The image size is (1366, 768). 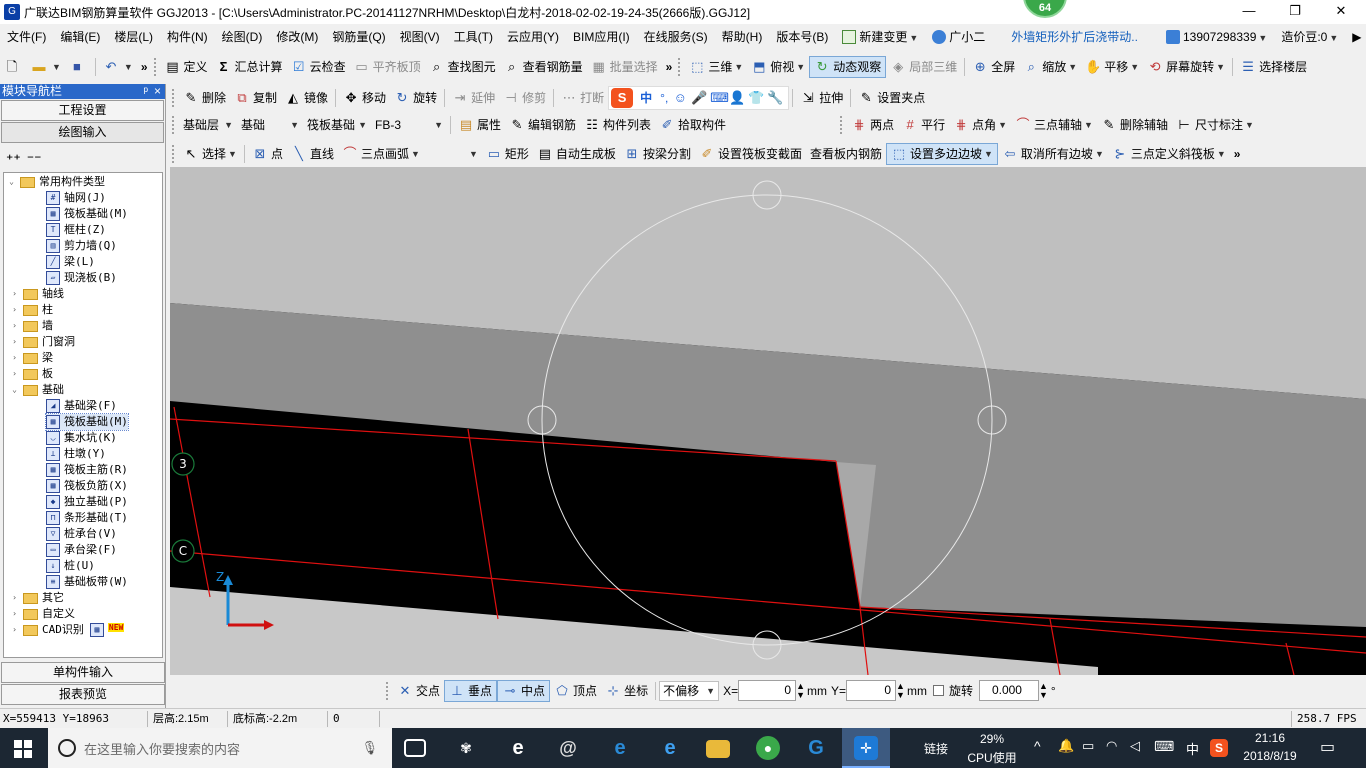 I want to click on x-offset-input: 0, so click(x=767, y=690).